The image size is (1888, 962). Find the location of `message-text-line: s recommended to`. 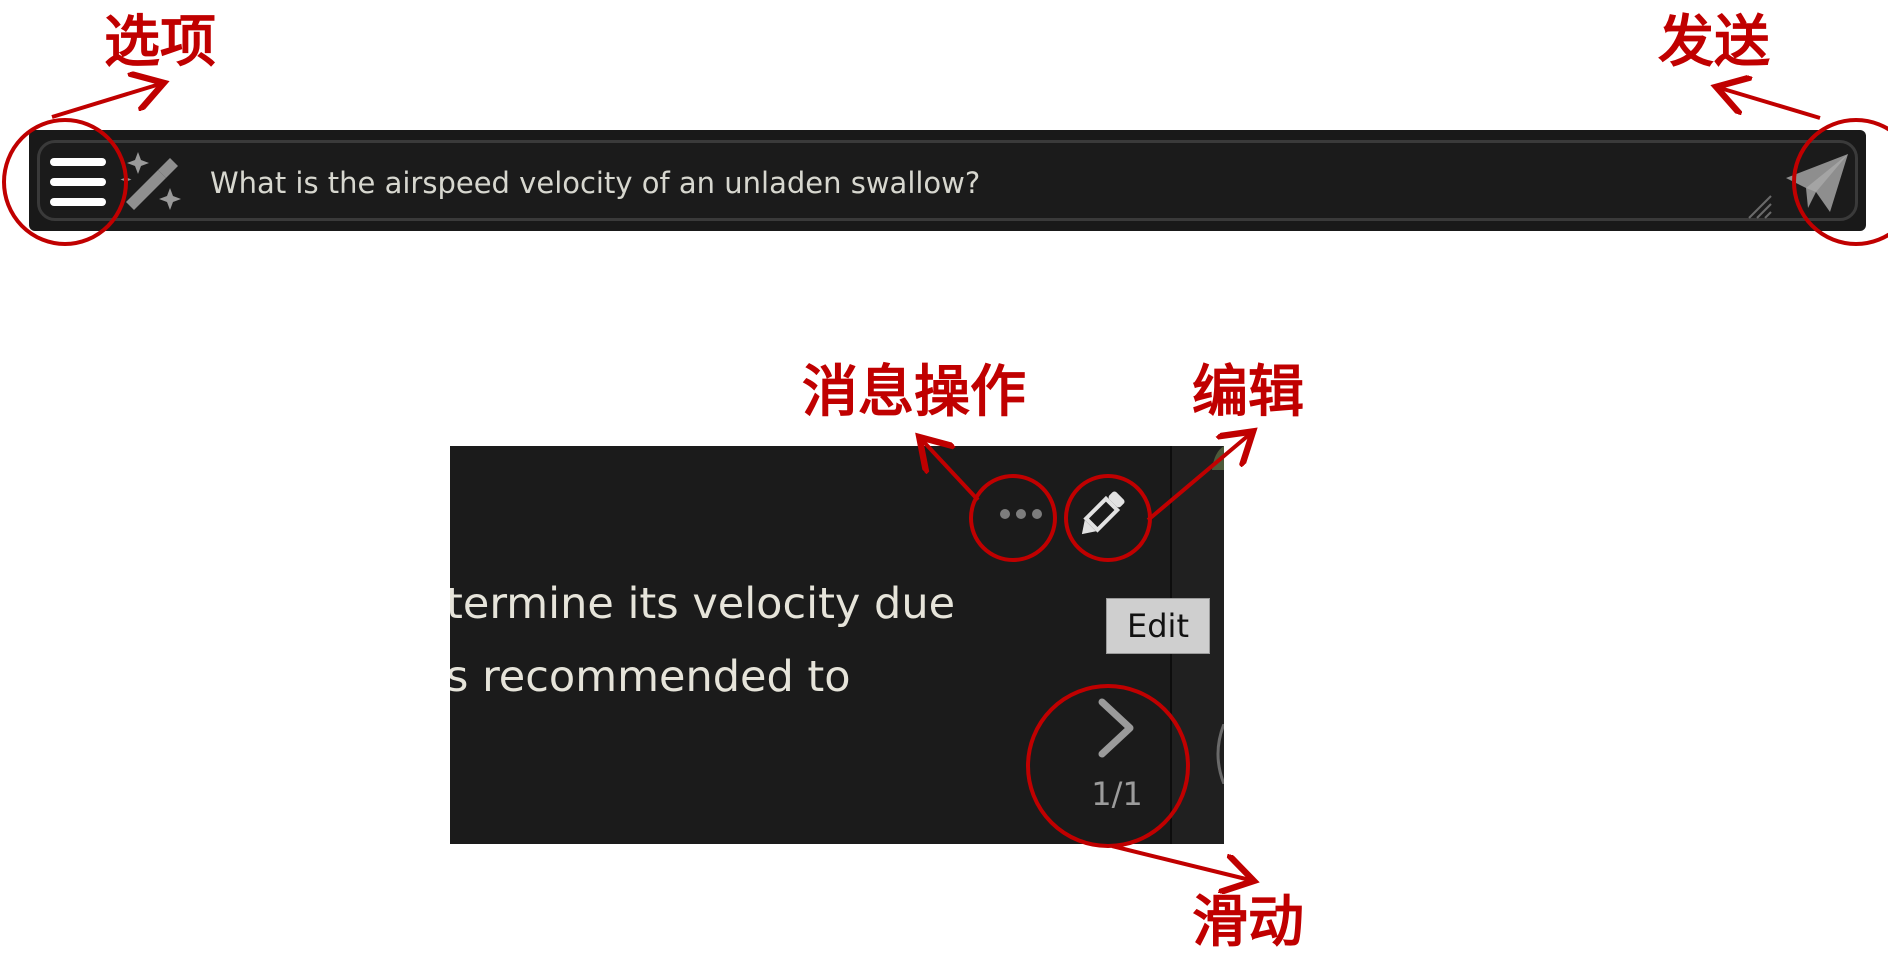

message-text-line: s recommended to is located at coordinates (650, 677).